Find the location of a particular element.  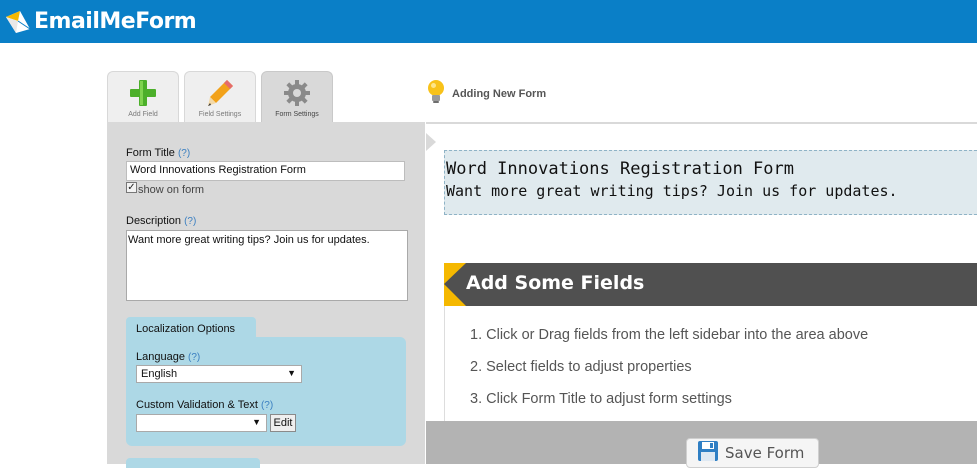

localization-tab: Localization Options is located at coordinates (191, 328).